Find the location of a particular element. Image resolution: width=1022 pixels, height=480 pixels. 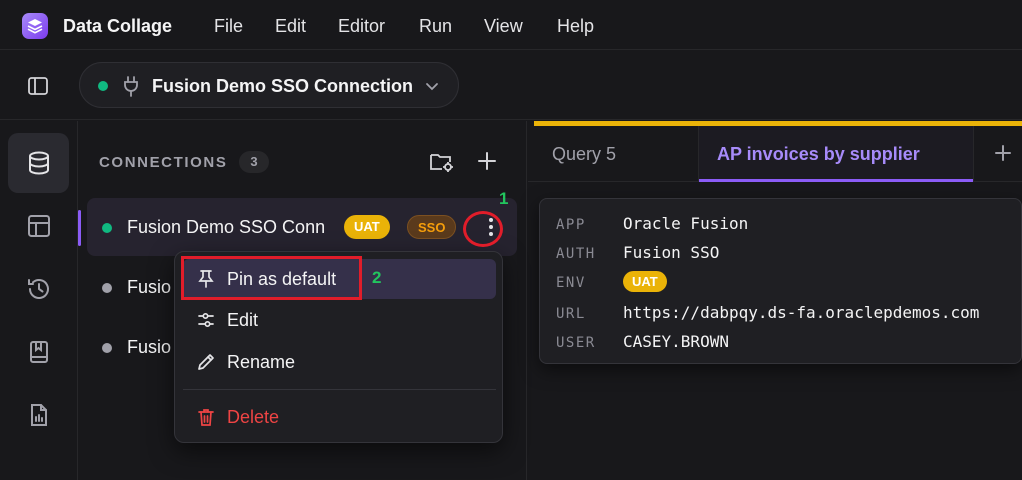

pin-icon is located at coordinates (206, 279).